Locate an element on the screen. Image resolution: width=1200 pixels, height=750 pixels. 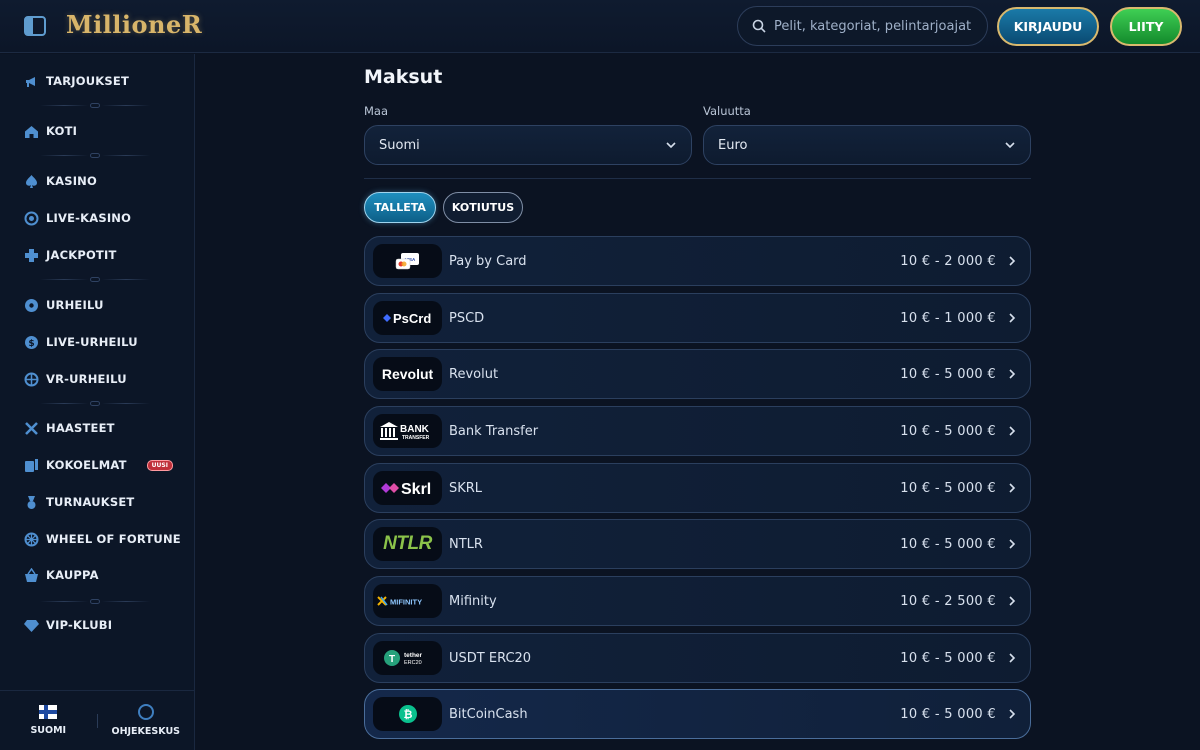
top-header: MillioneR KIRJAUDU LIITY is located at coordinates (600, 26).